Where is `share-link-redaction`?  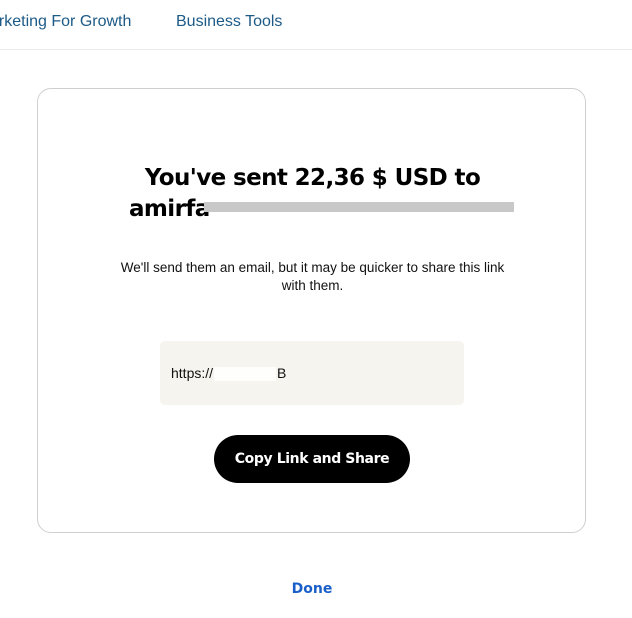 share-link-redaction is located at coordinates (245, 374).